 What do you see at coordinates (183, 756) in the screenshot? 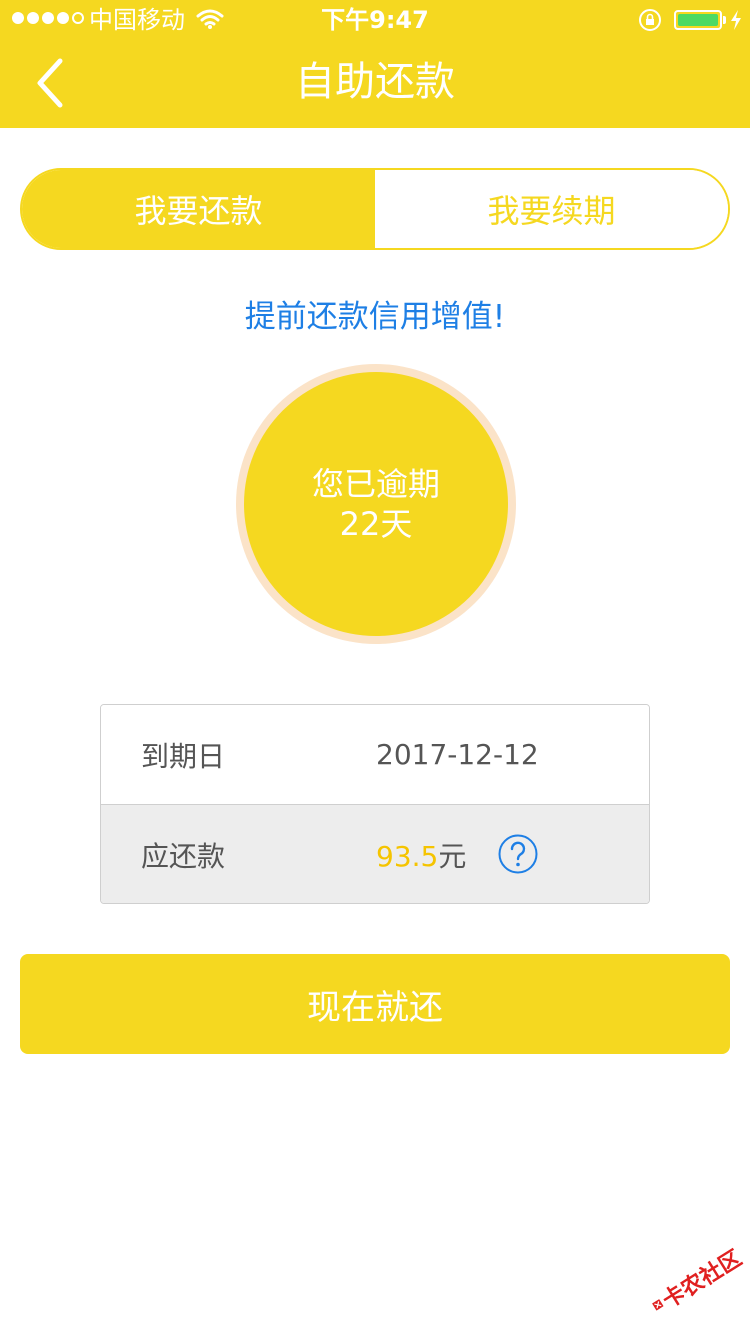
I see `due-date-label: 到期日` at bounding box center [183, 756].